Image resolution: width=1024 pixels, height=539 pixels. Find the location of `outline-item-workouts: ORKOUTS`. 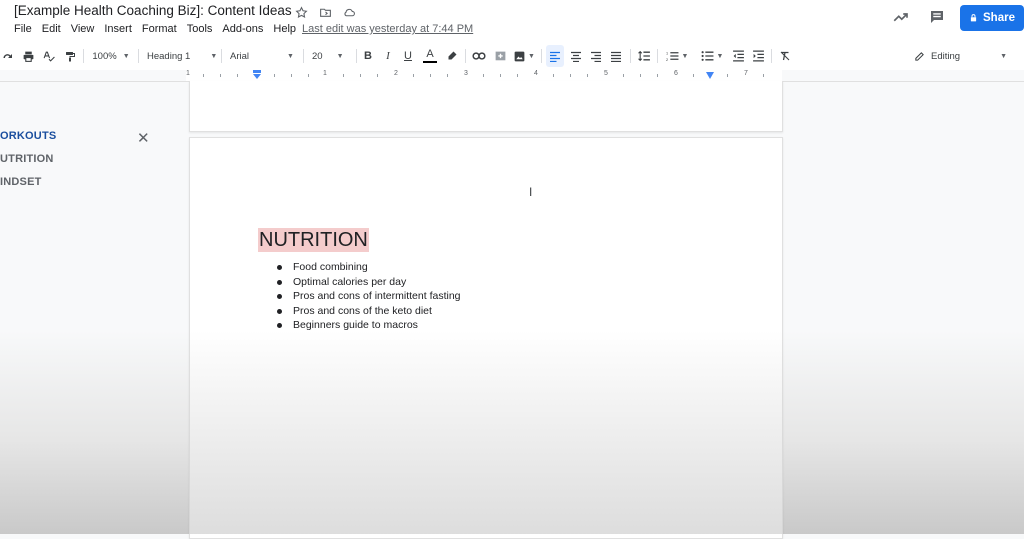

outline-item-workouts: ORKOUTS is located at coordinates (28, 136).